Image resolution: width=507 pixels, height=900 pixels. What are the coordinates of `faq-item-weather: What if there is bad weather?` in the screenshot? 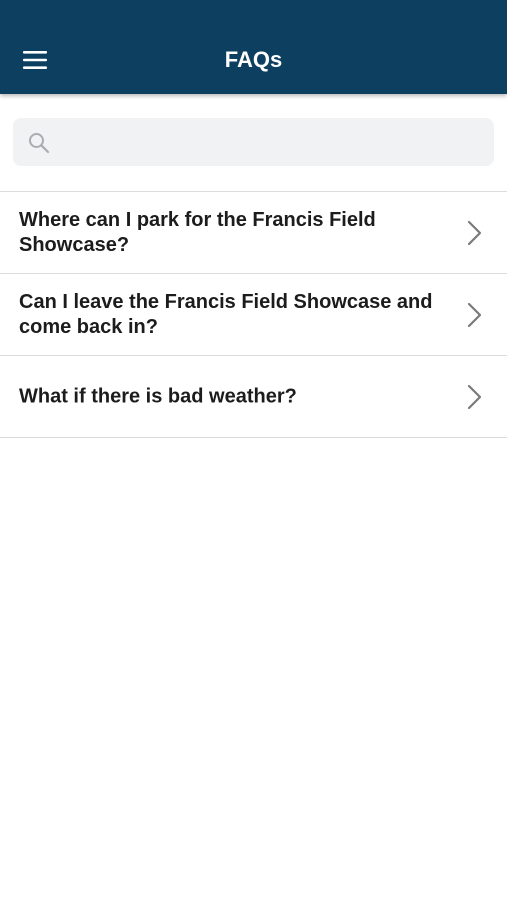 It's located at (253, 397).